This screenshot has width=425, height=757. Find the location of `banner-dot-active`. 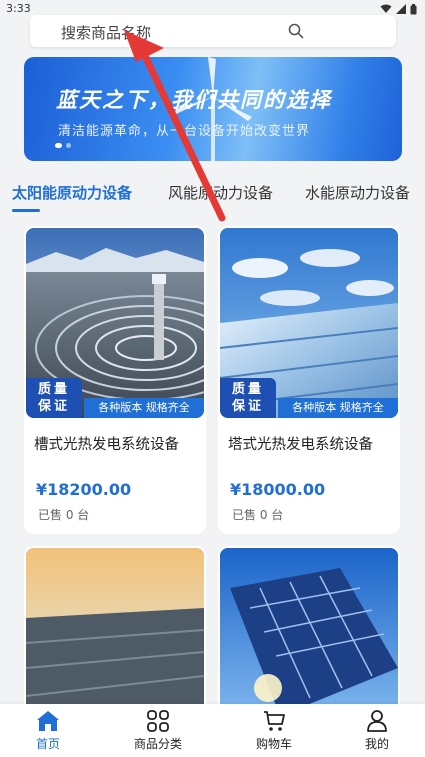

banner-dot-active is located at coordinates (58, 145).